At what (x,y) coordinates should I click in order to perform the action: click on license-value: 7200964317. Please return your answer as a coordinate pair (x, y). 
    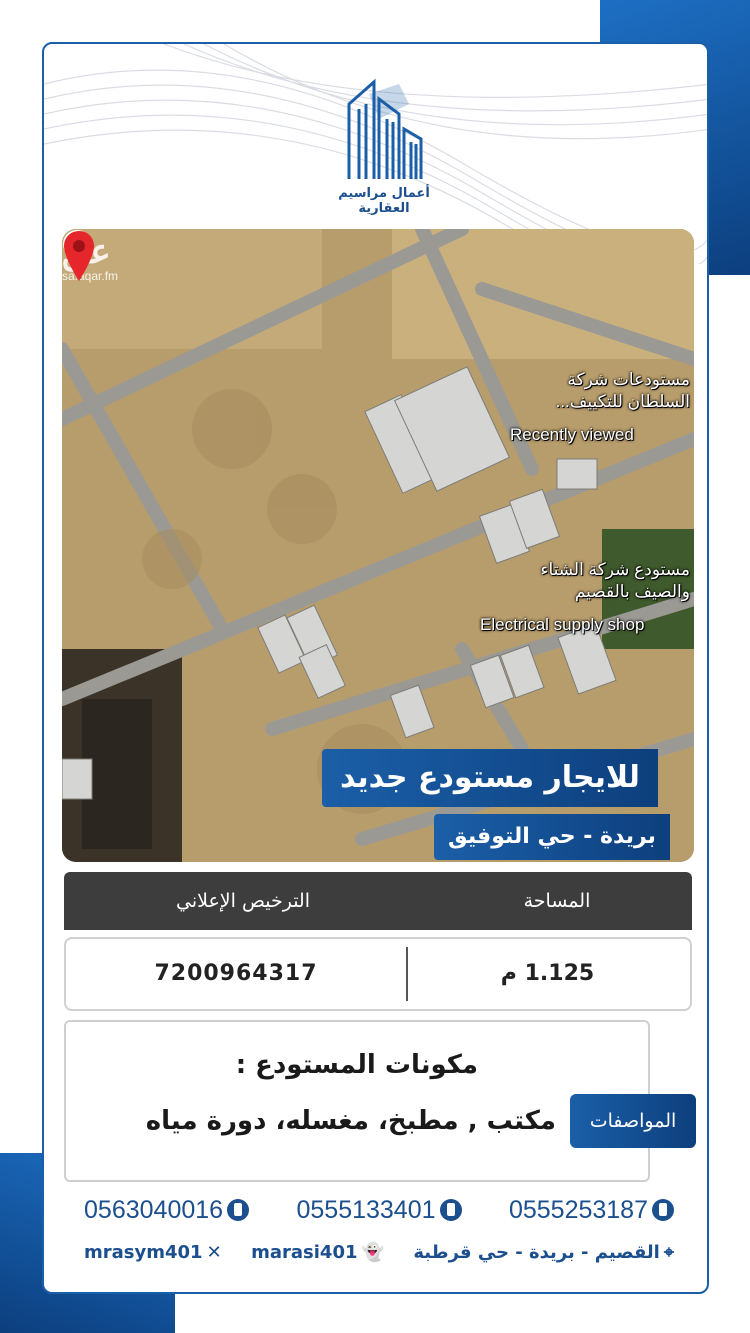
    Looking at the image, I should click on (236, 973).